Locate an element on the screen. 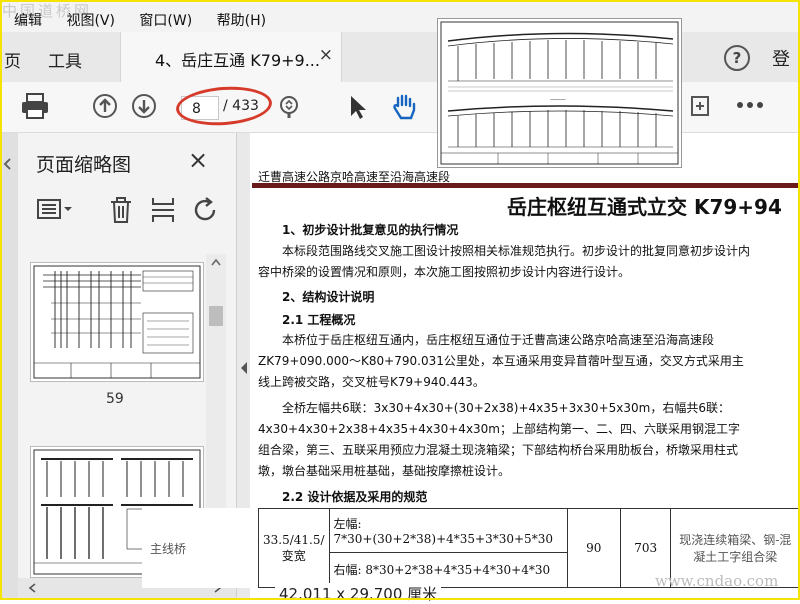  thumbnail-drawing is located at coordinates (117, 322).